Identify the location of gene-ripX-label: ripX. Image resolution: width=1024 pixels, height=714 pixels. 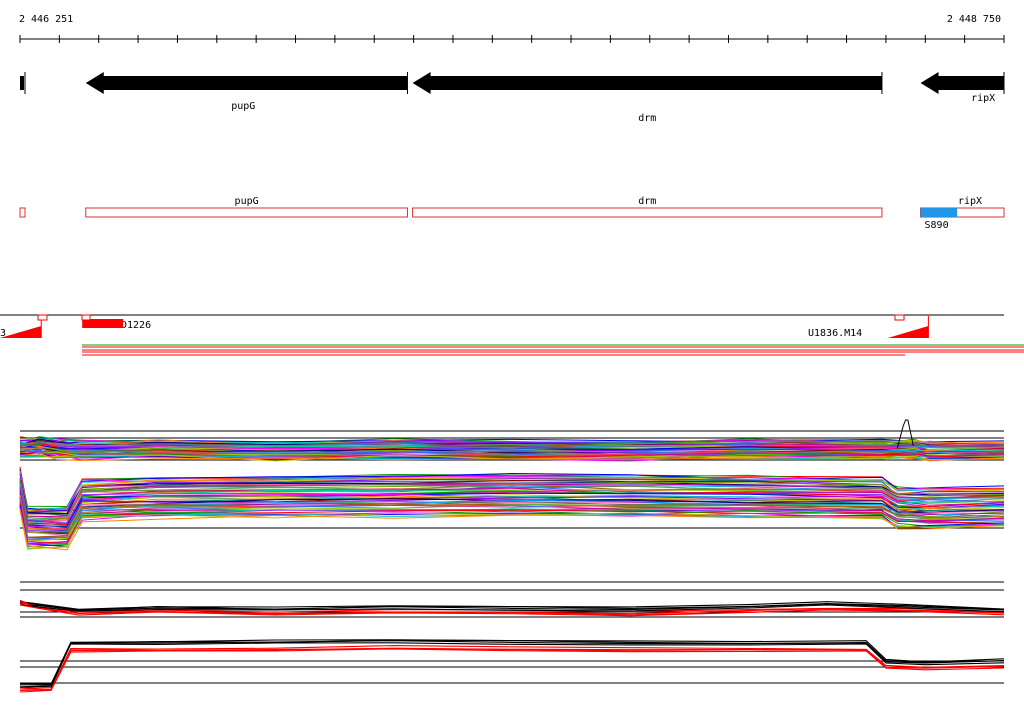
(983, 98).